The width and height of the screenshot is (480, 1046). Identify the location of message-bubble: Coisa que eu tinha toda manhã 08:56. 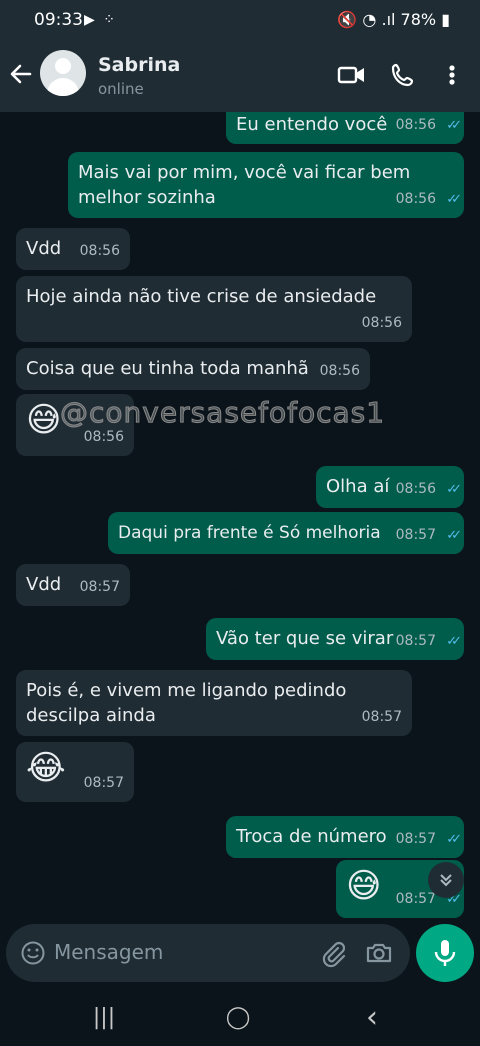
(193, 369).